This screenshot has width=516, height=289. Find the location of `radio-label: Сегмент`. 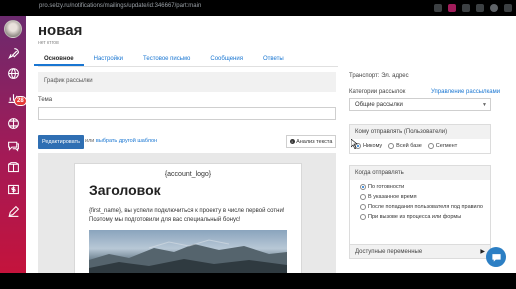

radio-label: Сегмент is located at coordinates (446, 146).